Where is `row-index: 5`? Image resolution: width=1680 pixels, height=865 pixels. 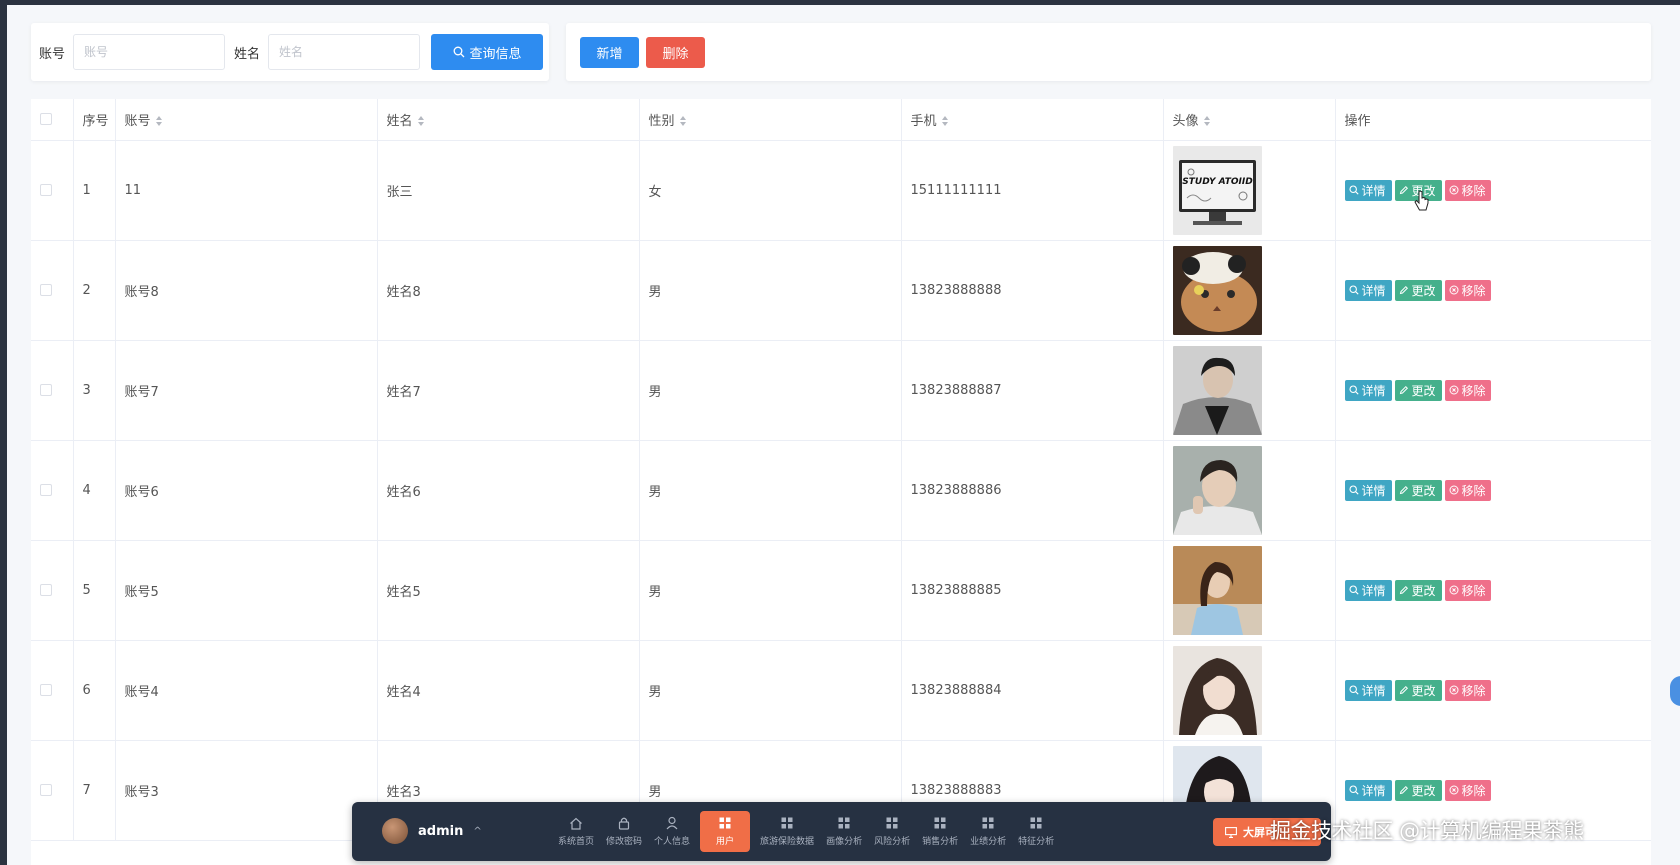
row-index: 5 is located at coordinates (94, 590).